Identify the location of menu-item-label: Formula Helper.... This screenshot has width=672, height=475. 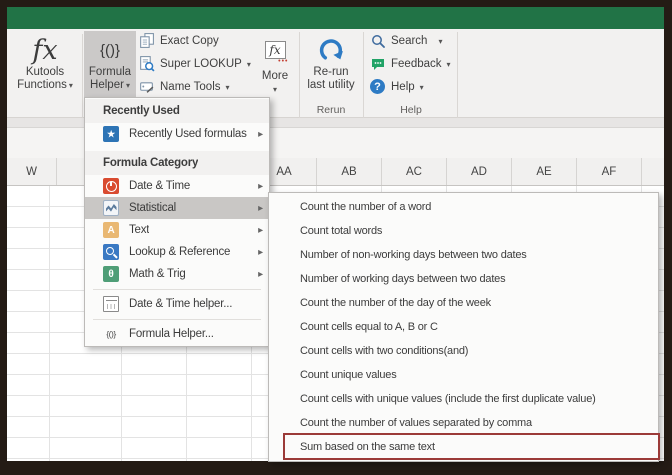
(171, 334).